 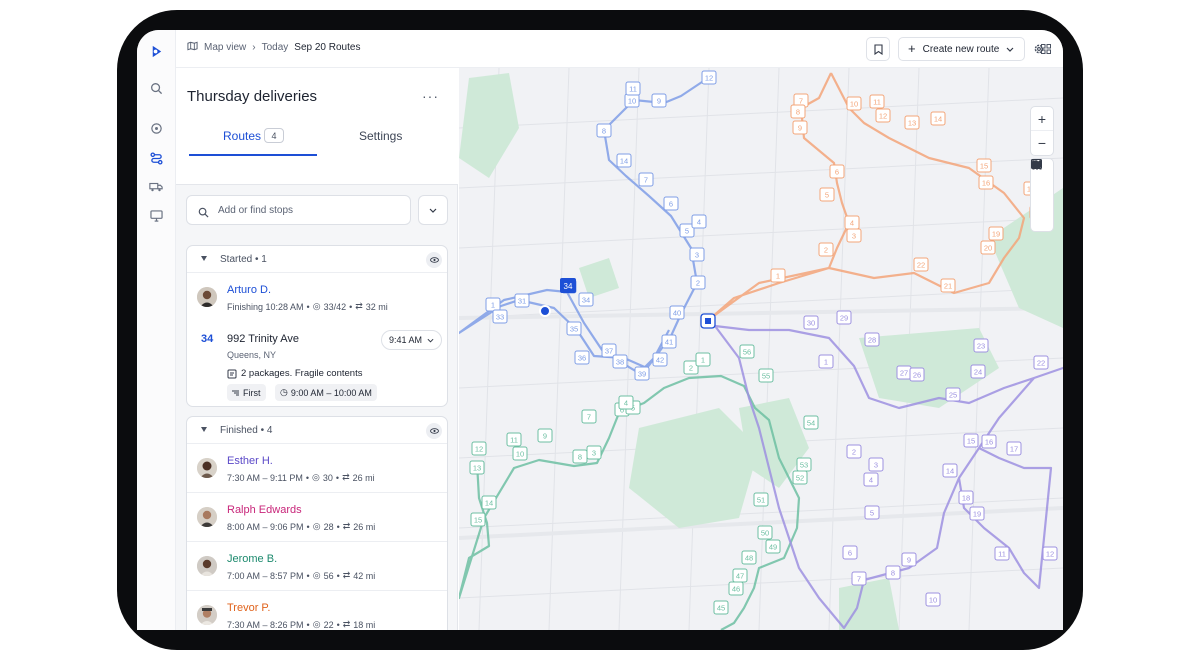 What do you see at coordinates (778, 275) in the screenshot?
I see `stop-pin-orange: 1` at bounding box center [778, 275].